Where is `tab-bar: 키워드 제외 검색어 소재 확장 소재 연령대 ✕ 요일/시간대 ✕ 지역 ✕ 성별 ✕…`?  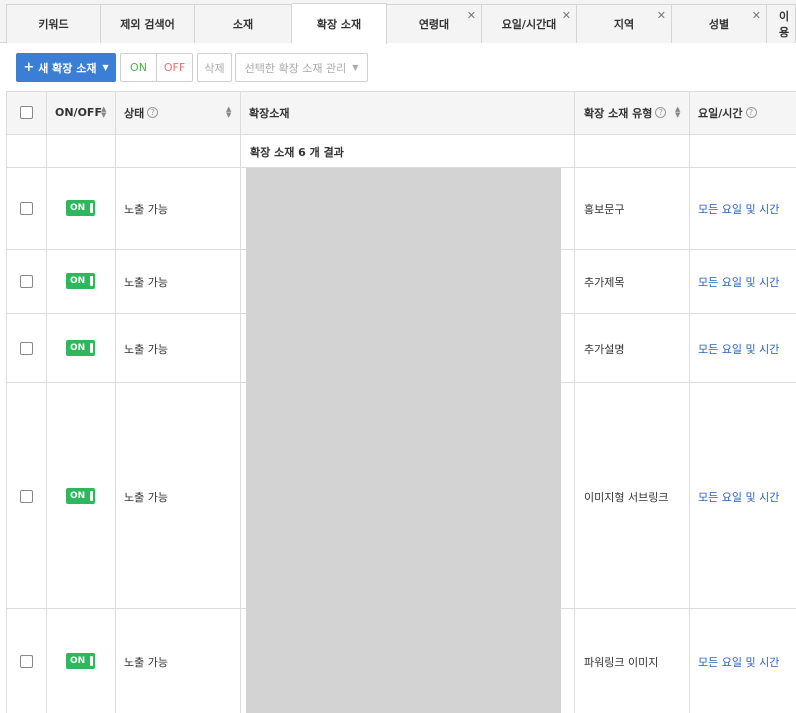 tab-bar: 키워드 제외 검색어 소재 확장 소재 연령대 ✕ 요일/시간대 ✕ 지역 ✕ 성별 ✕… is located at coordinates (398, 22).